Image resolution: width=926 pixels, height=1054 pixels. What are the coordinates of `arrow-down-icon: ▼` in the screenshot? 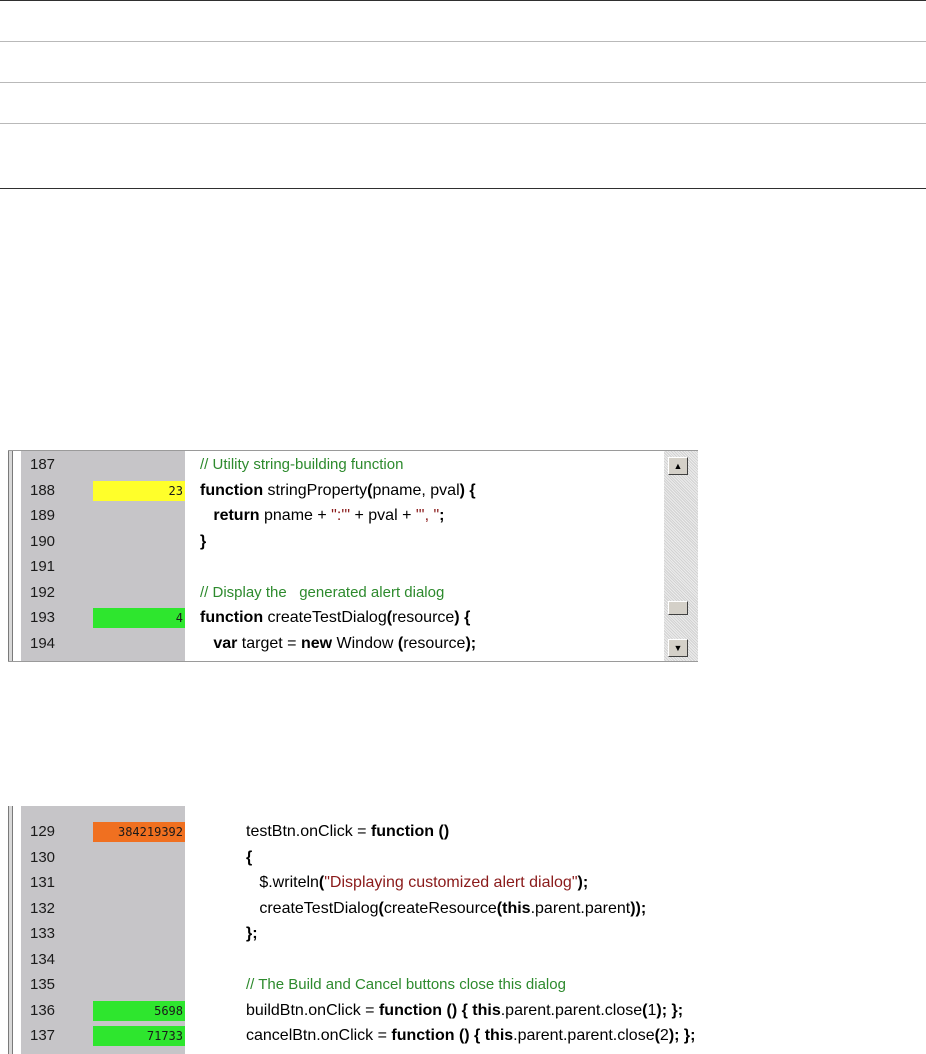 It's located at (678, 648).